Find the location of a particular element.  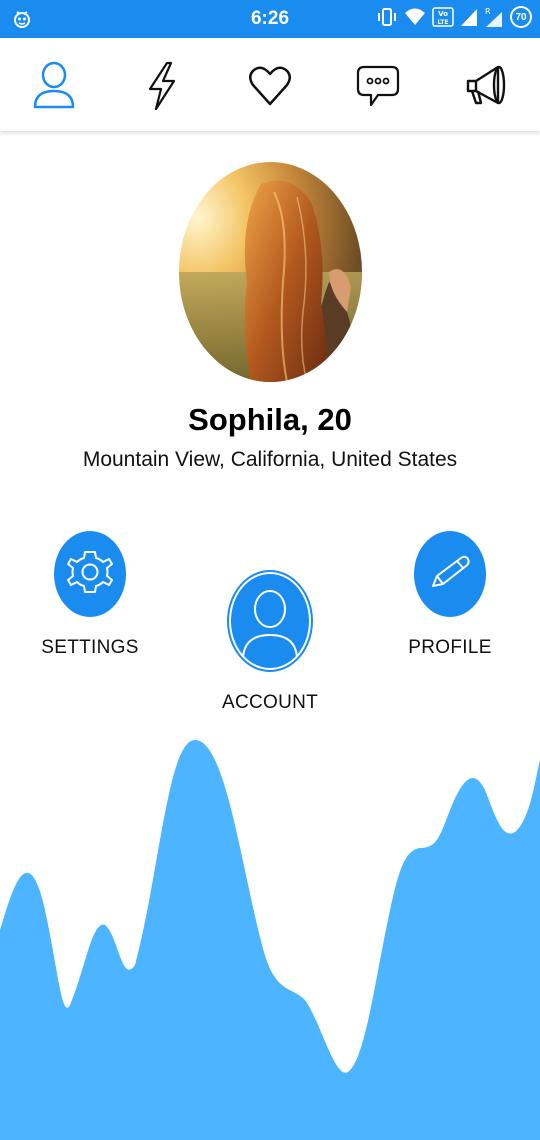

edit-profile-button is located at coordinates (450, 574).